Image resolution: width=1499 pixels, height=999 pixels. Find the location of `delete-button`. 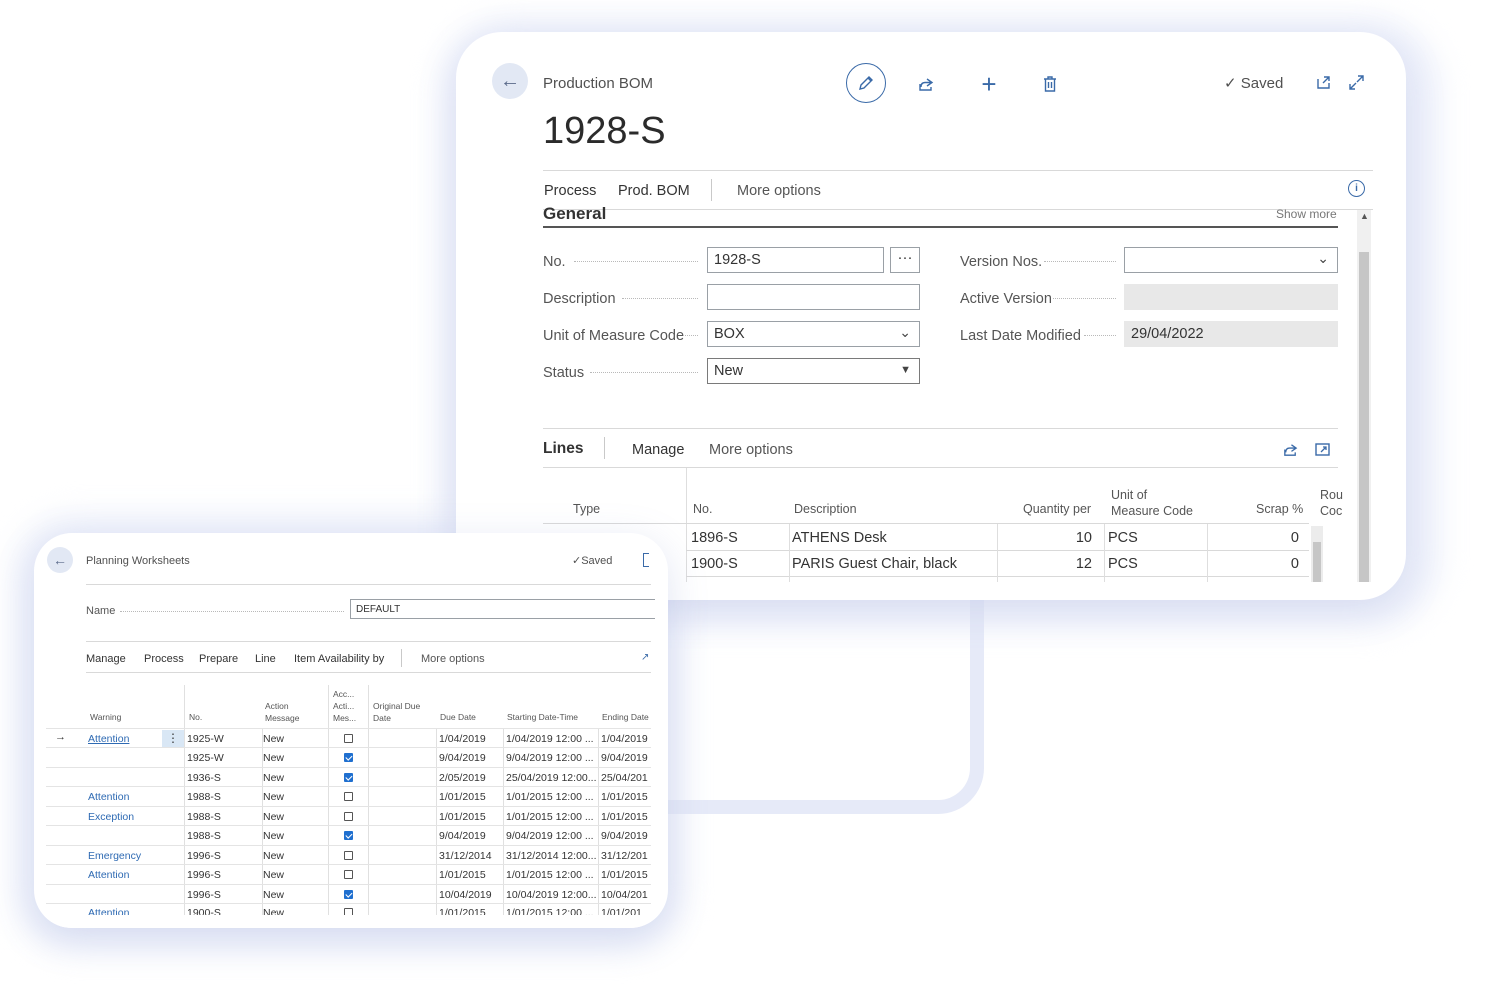

delete-button is located at coordinates (1050, 84).